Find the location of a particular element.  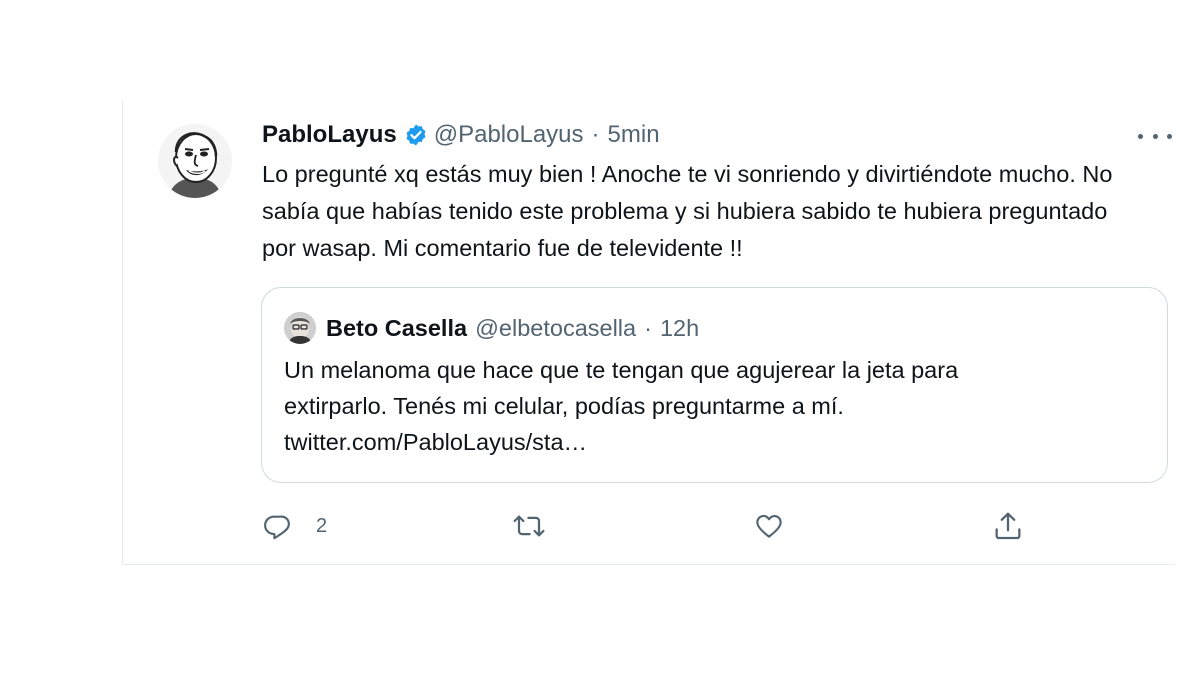

quoted-tweet-header: Beto Casella @elbetocasella · 12h is located at coordinates (491, 328).